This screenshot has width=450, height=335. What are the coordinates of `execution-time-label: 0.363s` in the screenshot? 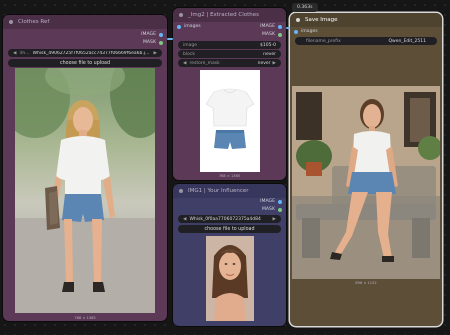 It's located at (305, 7).